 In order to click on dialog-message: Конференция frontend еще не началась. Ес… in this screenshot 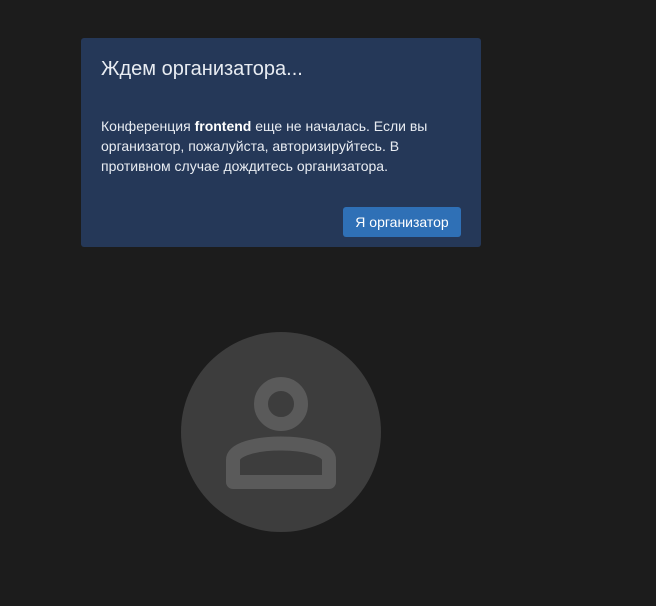, I will do `click(276, 146)`.